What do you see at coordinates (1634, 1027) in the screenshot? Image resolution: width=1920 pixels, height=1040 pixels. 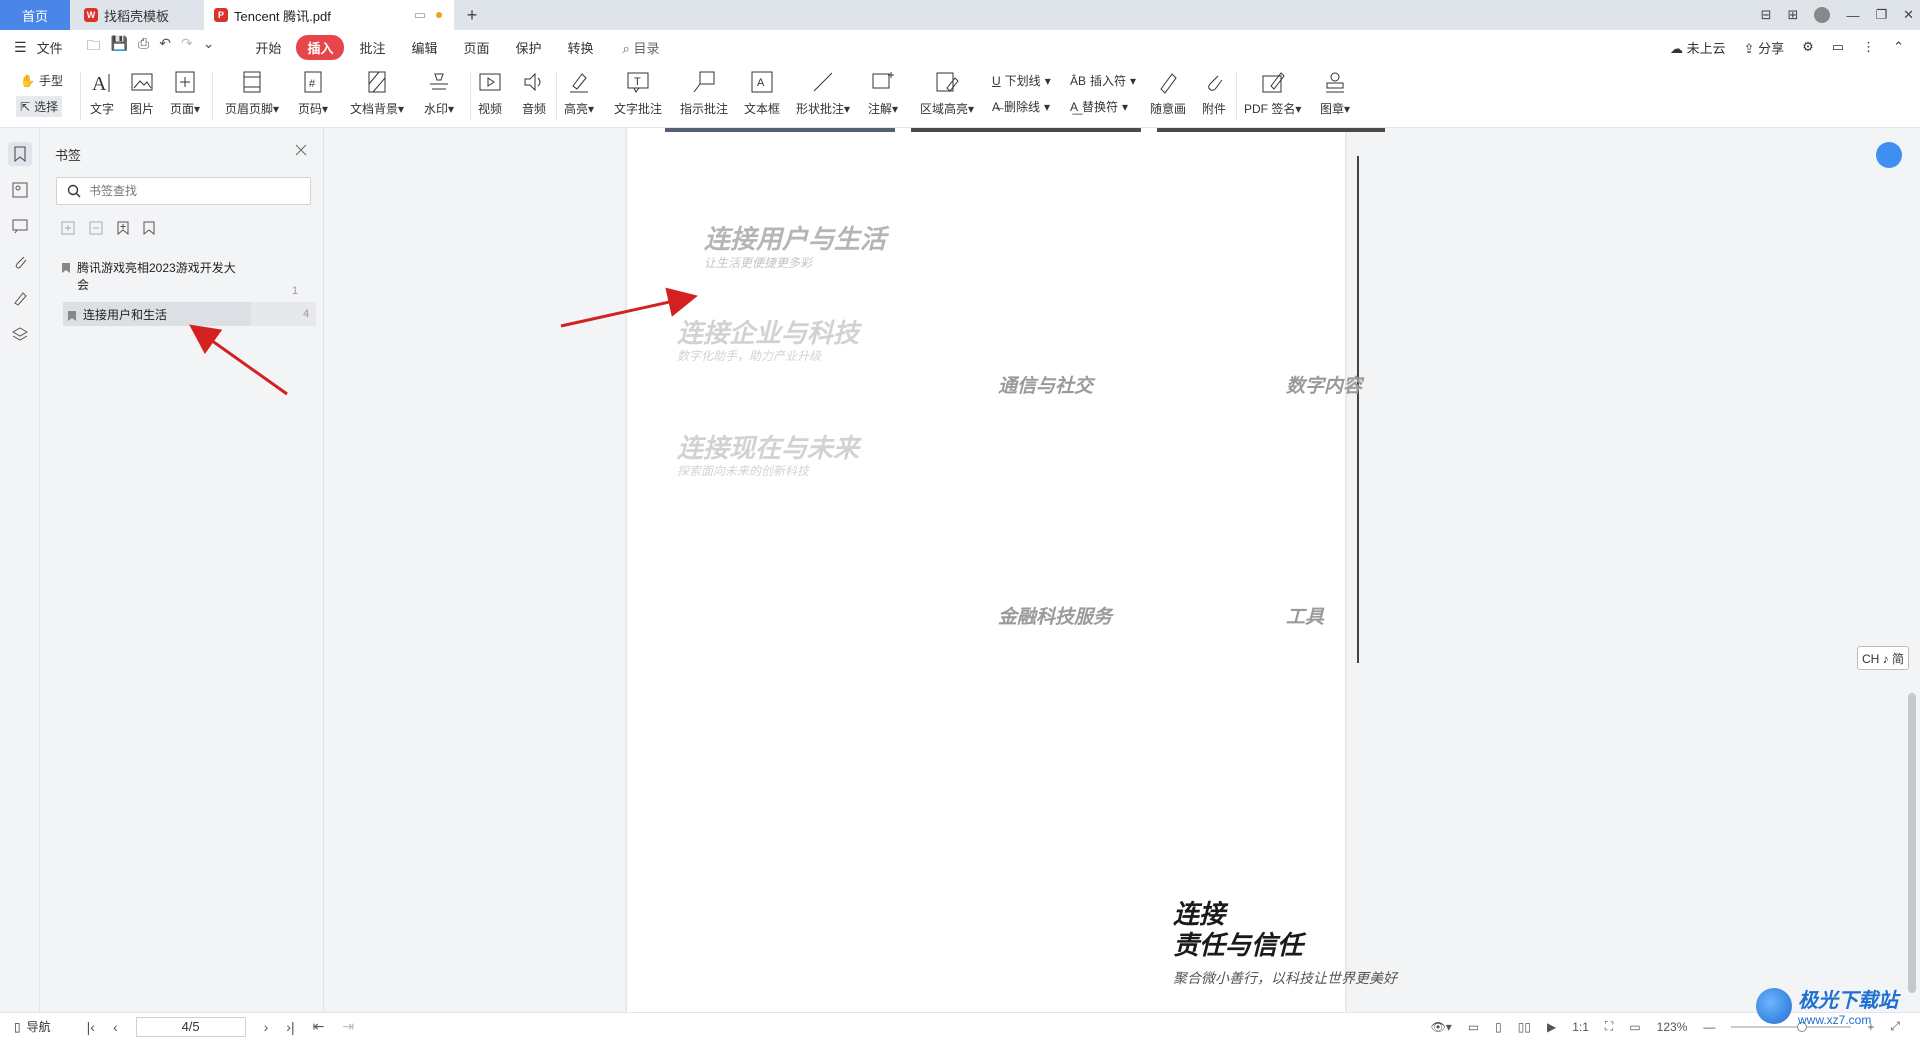 I see `fit-width-icon: ▭` at bounding box center [1634, 1027].